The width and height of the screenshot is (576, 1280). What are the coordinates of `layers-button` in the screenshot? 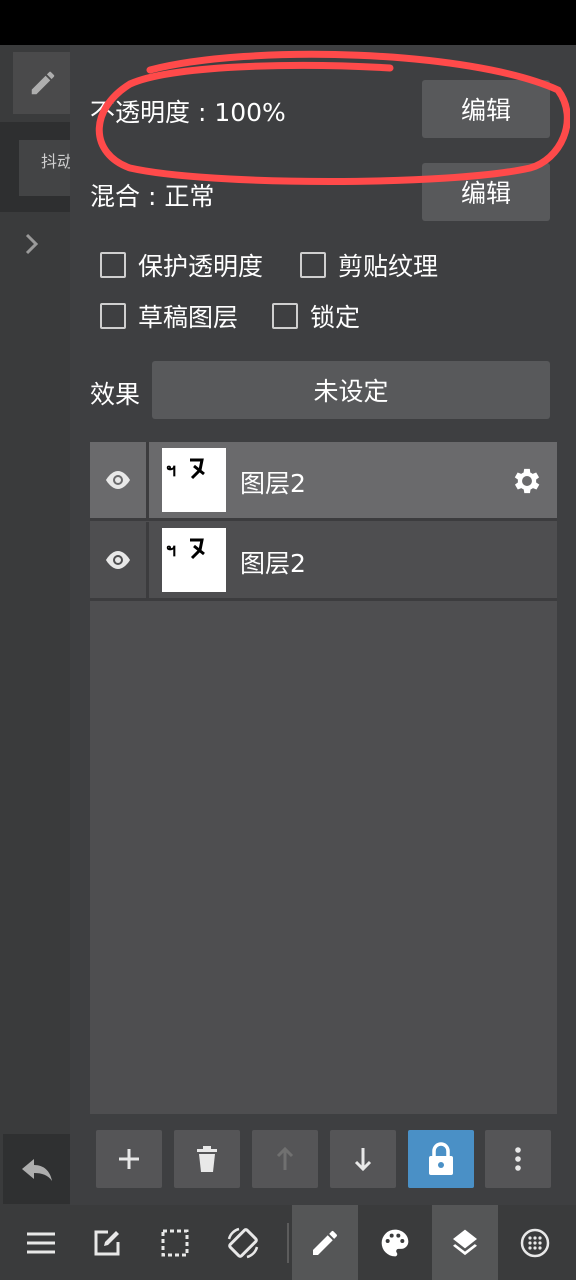 It's located at (465, 1242).